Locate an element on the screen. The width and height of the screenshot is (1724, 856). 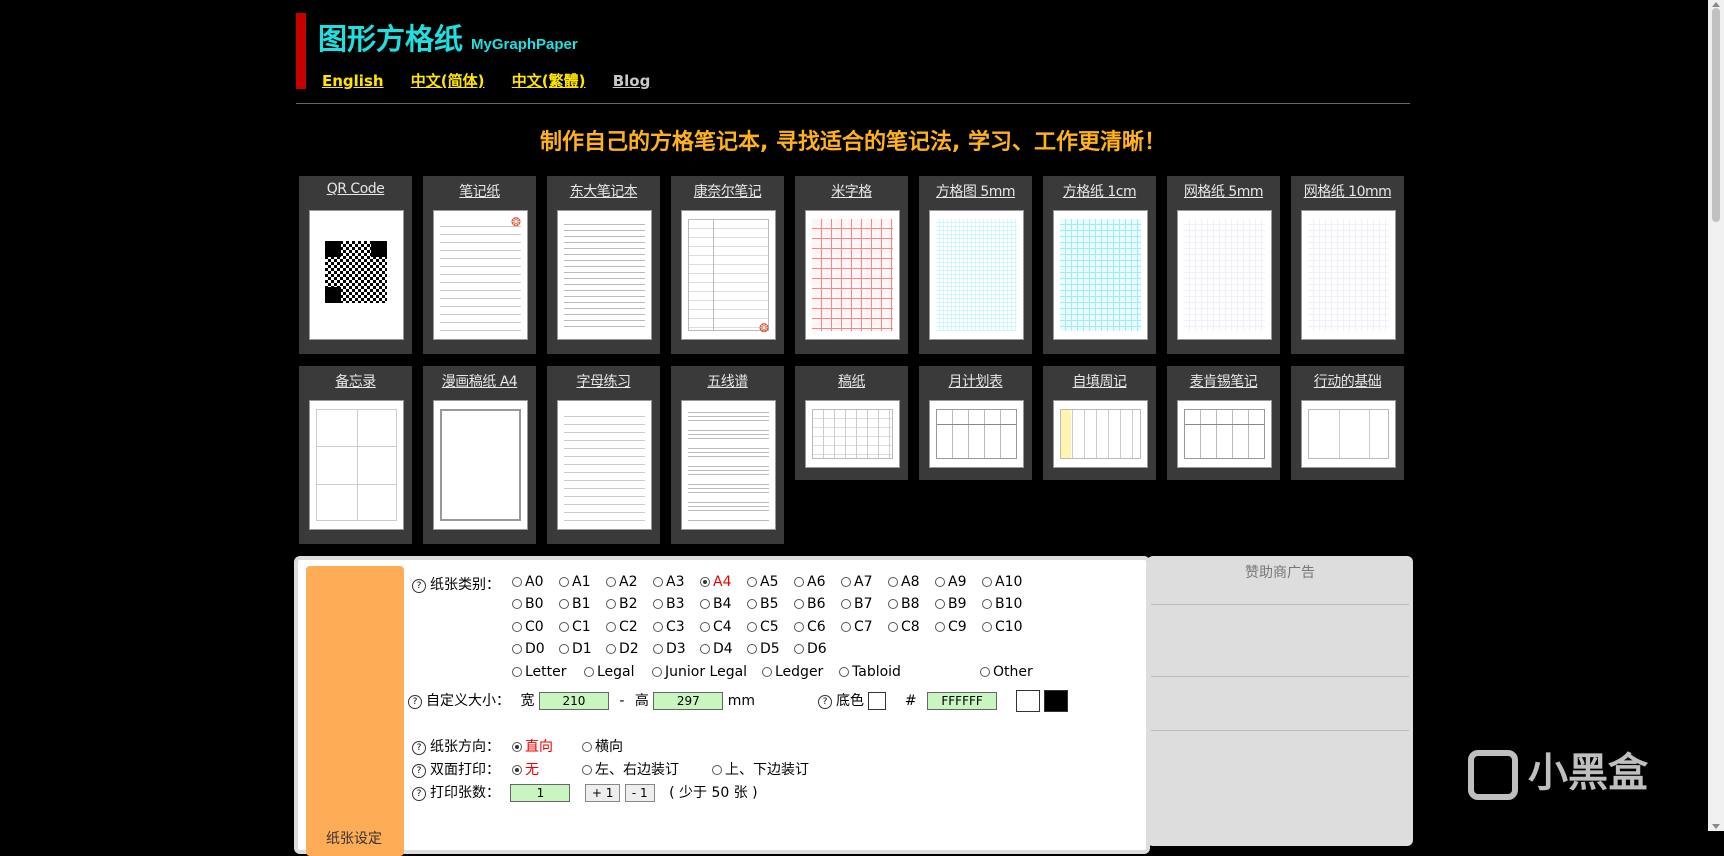
paper-size-radio: D5 is located at coordinates (763, 649).